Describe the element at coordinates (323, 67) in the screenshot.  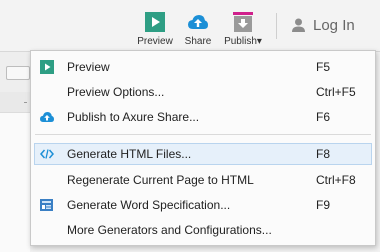
I see `menu-item-shortcut: F5` at that location.